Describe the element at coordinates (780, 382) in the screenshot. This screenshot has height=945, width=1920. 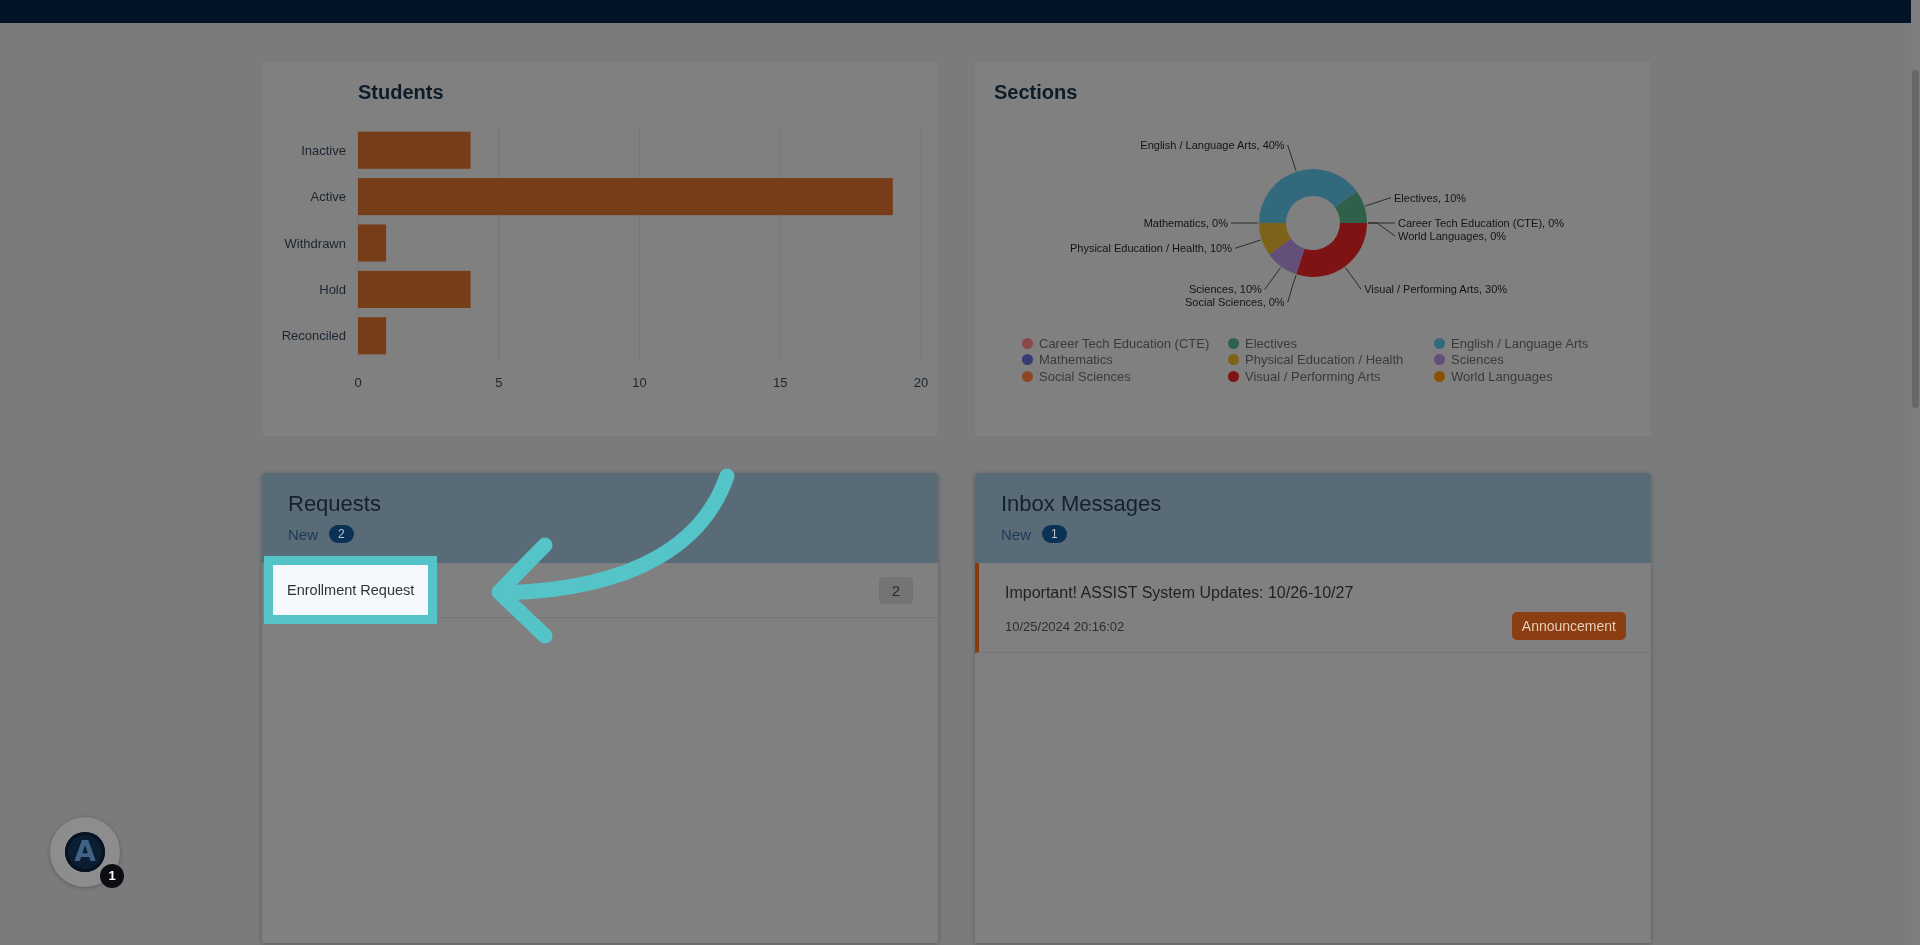
I see `tick-label: 15` at that location.